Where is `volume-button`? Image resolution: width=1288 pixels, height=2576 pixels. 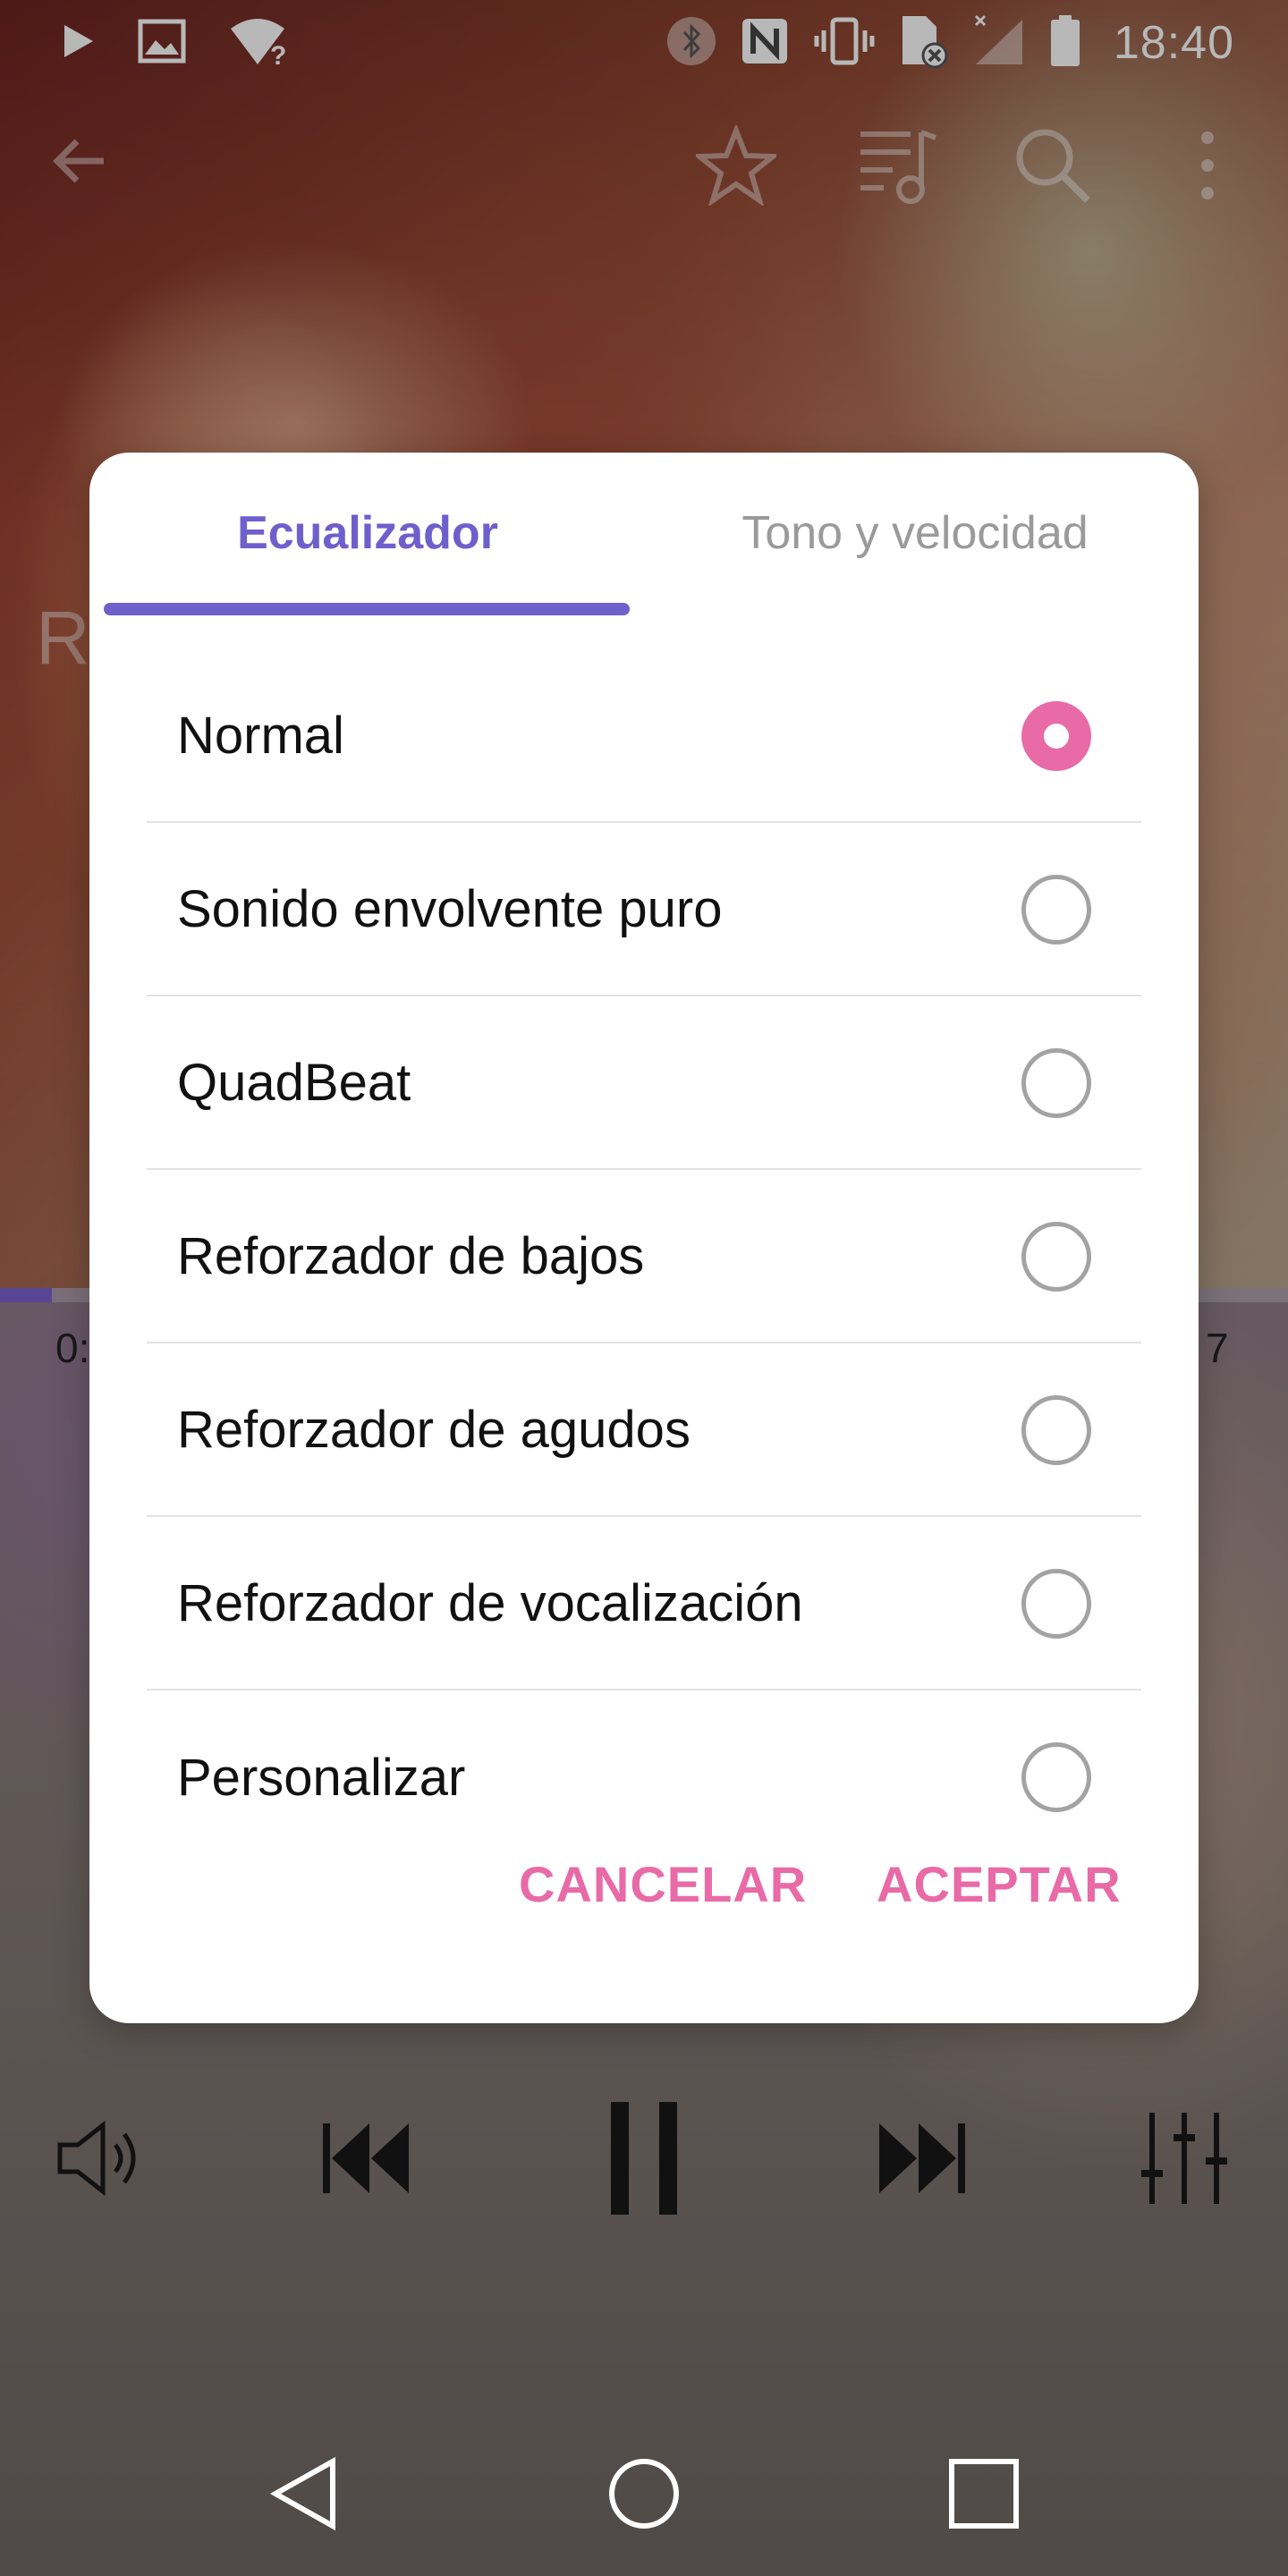
volume-button is located at coordinates (103, 2160).